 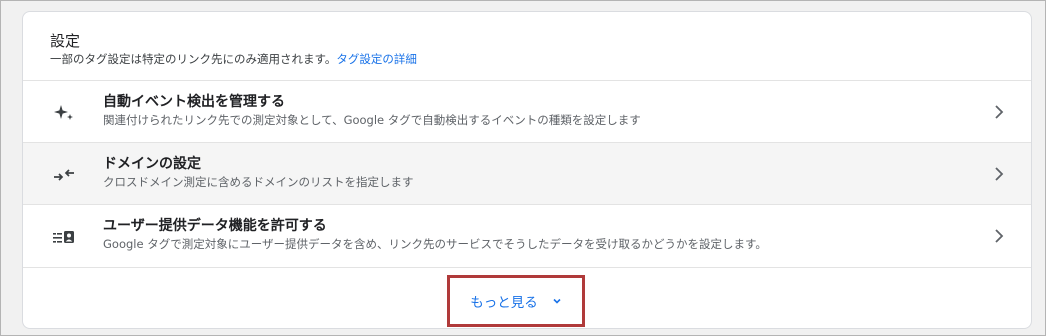 What do you see at coordinates (65, 41) in the screenshot?
I see `card-title: 設定` at bounding box center [65, 41].